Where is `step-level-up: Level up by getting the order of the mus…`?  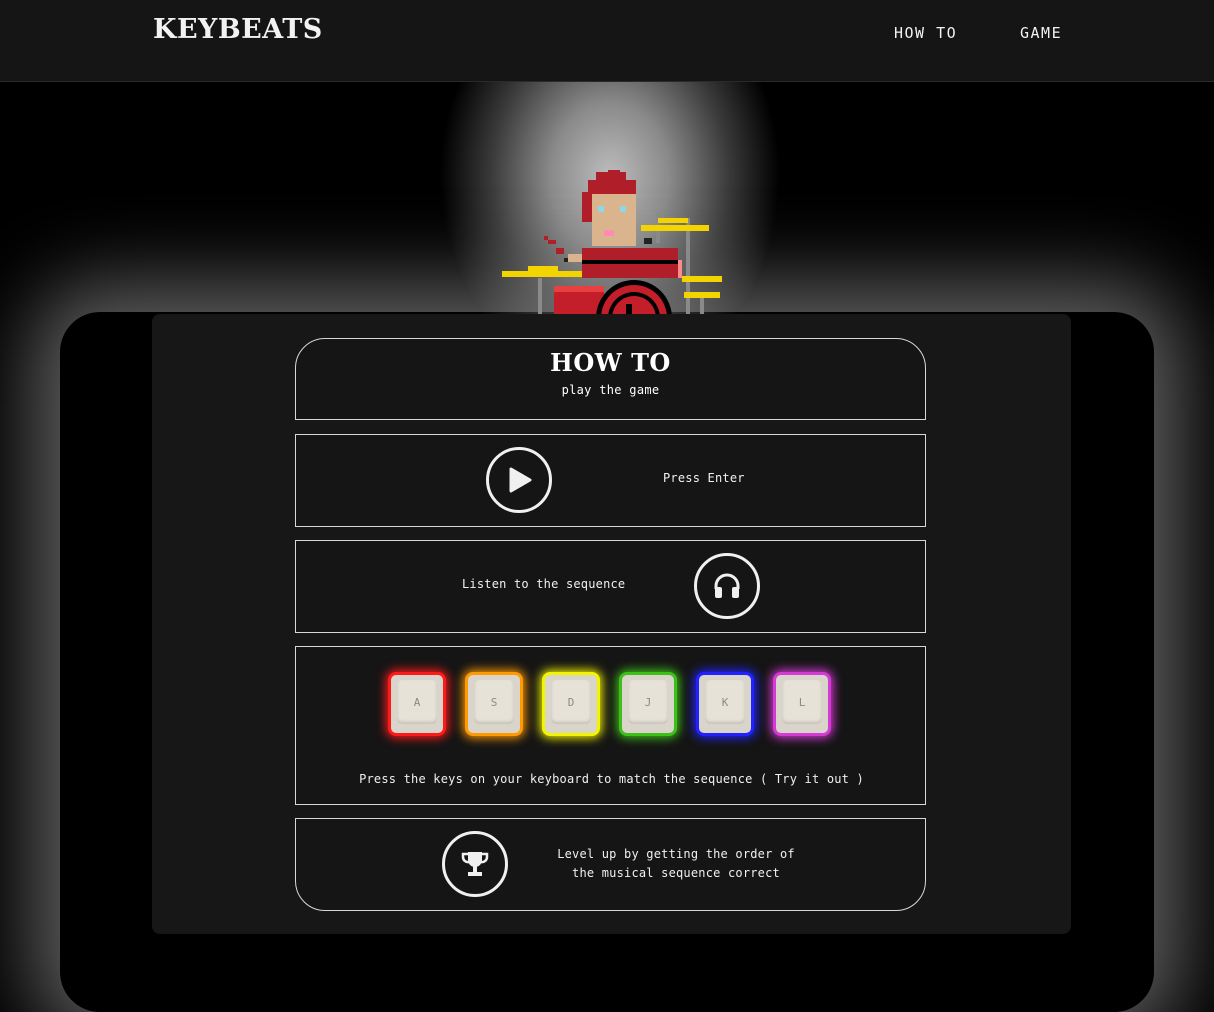
step-level-up: Level up by getting the order of the mus… is located at coordinates (610, 864).